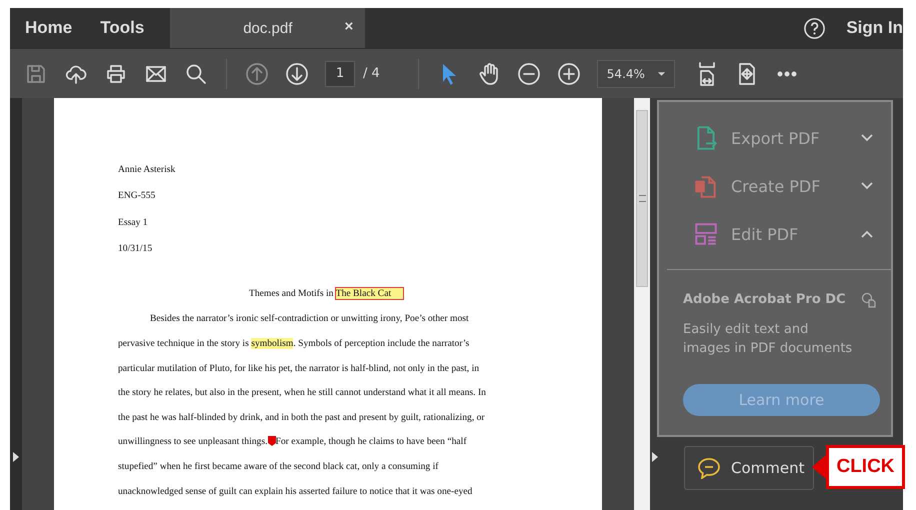  Describe the element at coordinates (749, 468) in the screenshot. I see `comment-button: Comment` at that location.